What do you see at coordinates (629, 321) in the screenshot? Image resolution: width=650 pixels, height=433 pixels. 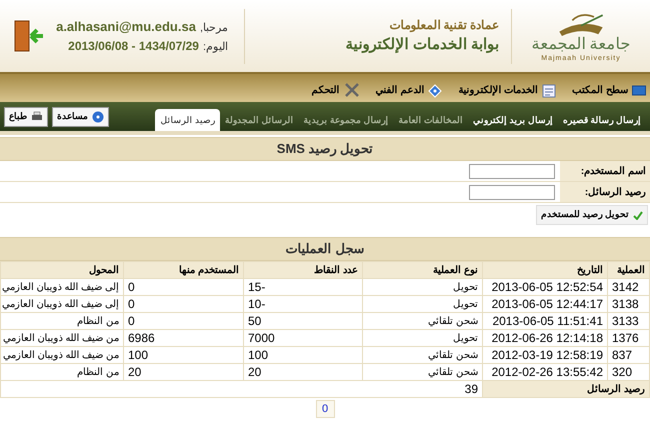 I see `table-cell: 3133` at bounding box center [629, 321].